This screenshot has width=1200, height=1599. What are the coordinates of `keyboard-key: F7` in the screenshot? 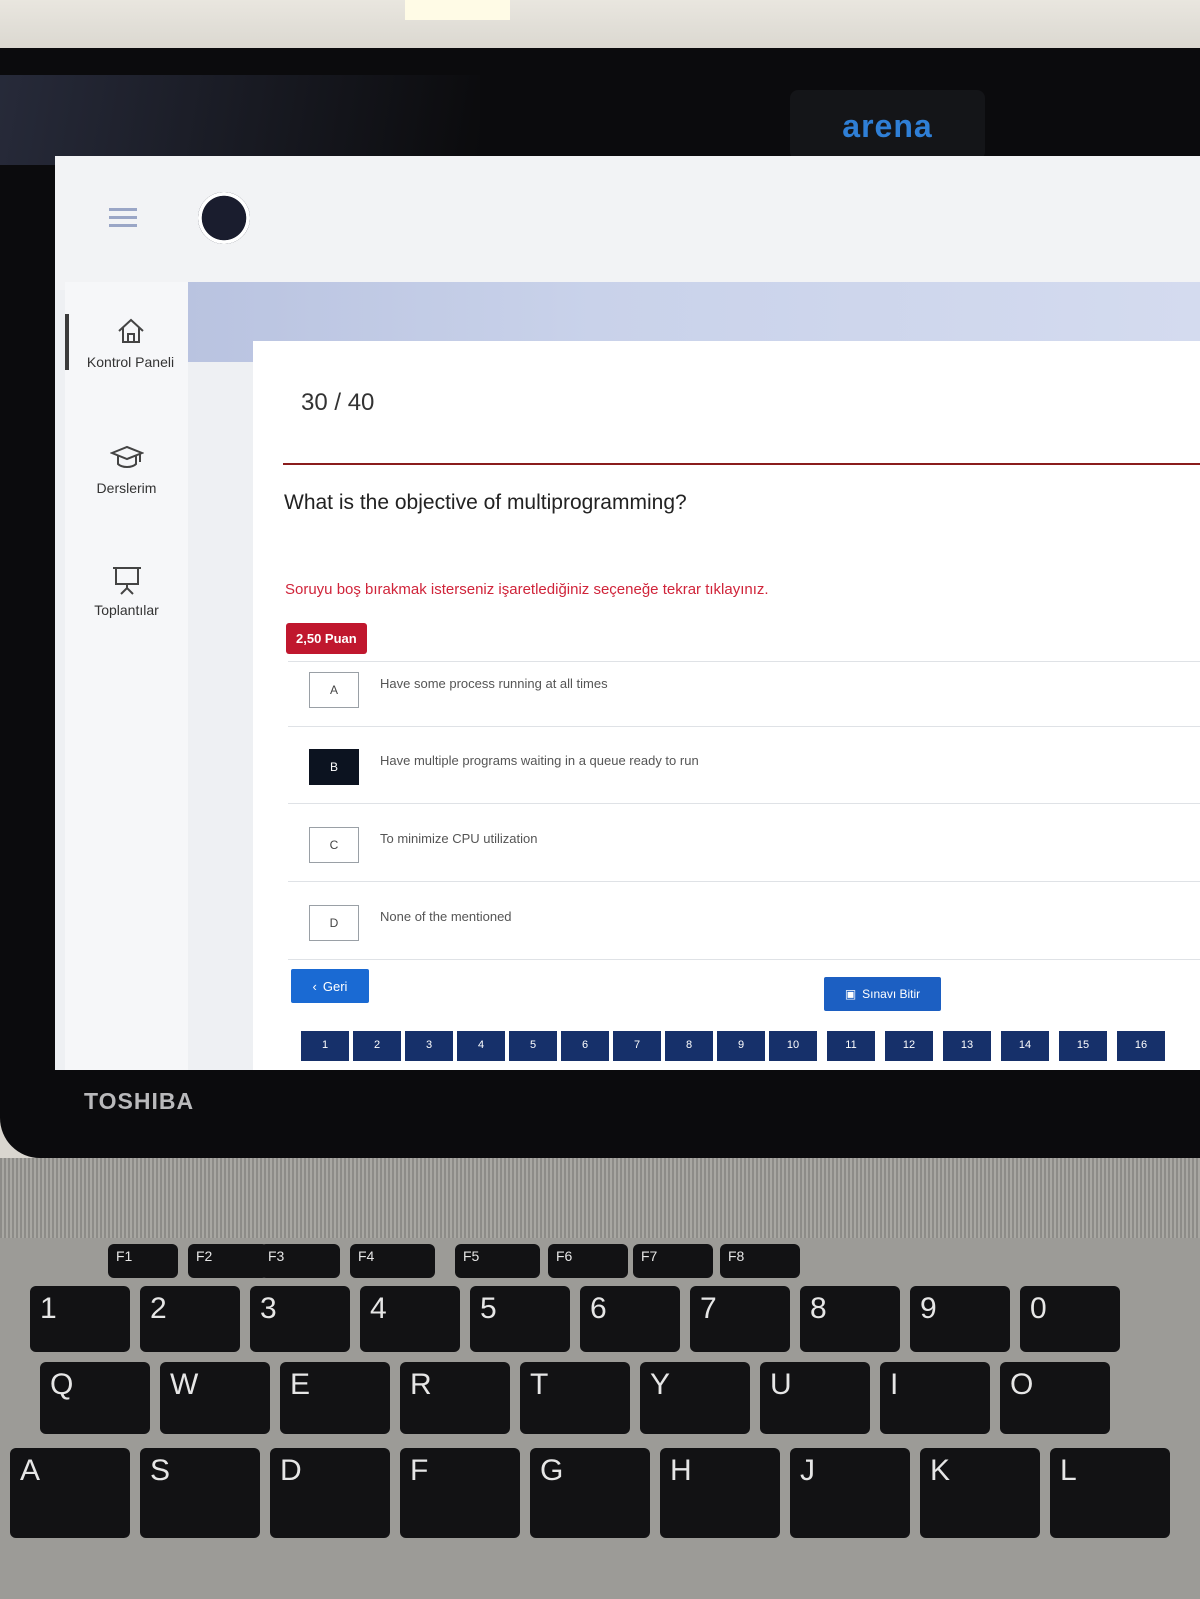 It's located at (673, 1261).